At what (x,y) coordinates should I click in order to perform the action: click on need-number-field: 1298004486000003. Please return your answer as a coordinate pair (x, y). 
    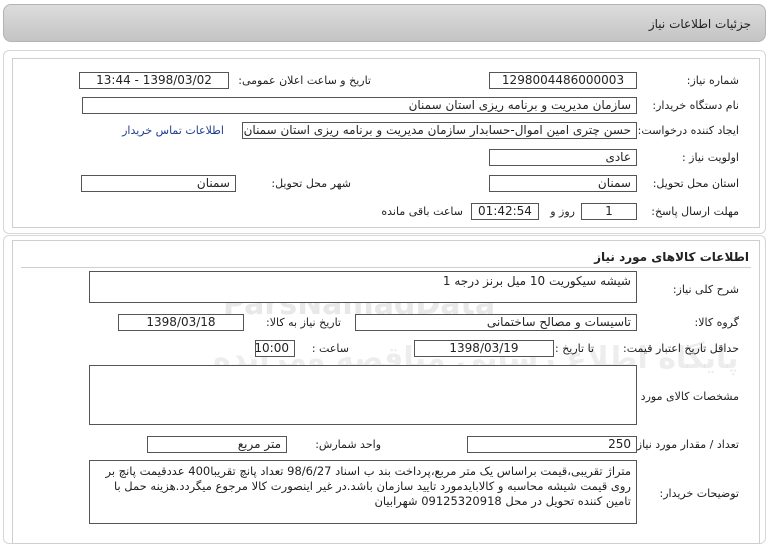
    Looking at the image, I should click on (563, 80).